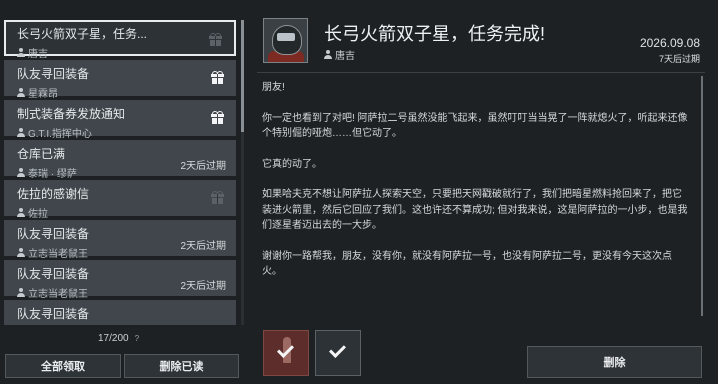 The height and width of the screenshot is (384, 718). I want to click on delete-button: 删除, so click(614, 362).